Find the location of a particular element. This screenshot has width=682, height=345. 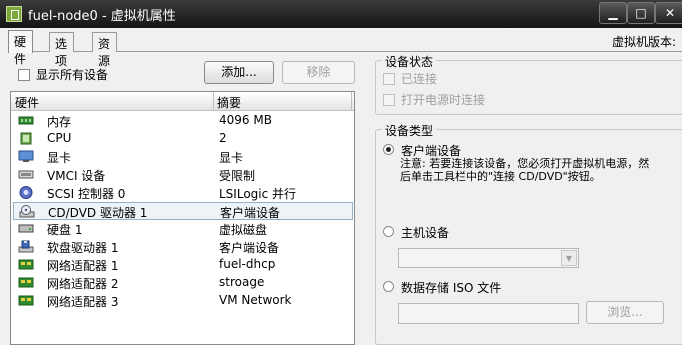

window-title: fuel-node0 - 虚拟机属性 is located at coordinates (102, 16).